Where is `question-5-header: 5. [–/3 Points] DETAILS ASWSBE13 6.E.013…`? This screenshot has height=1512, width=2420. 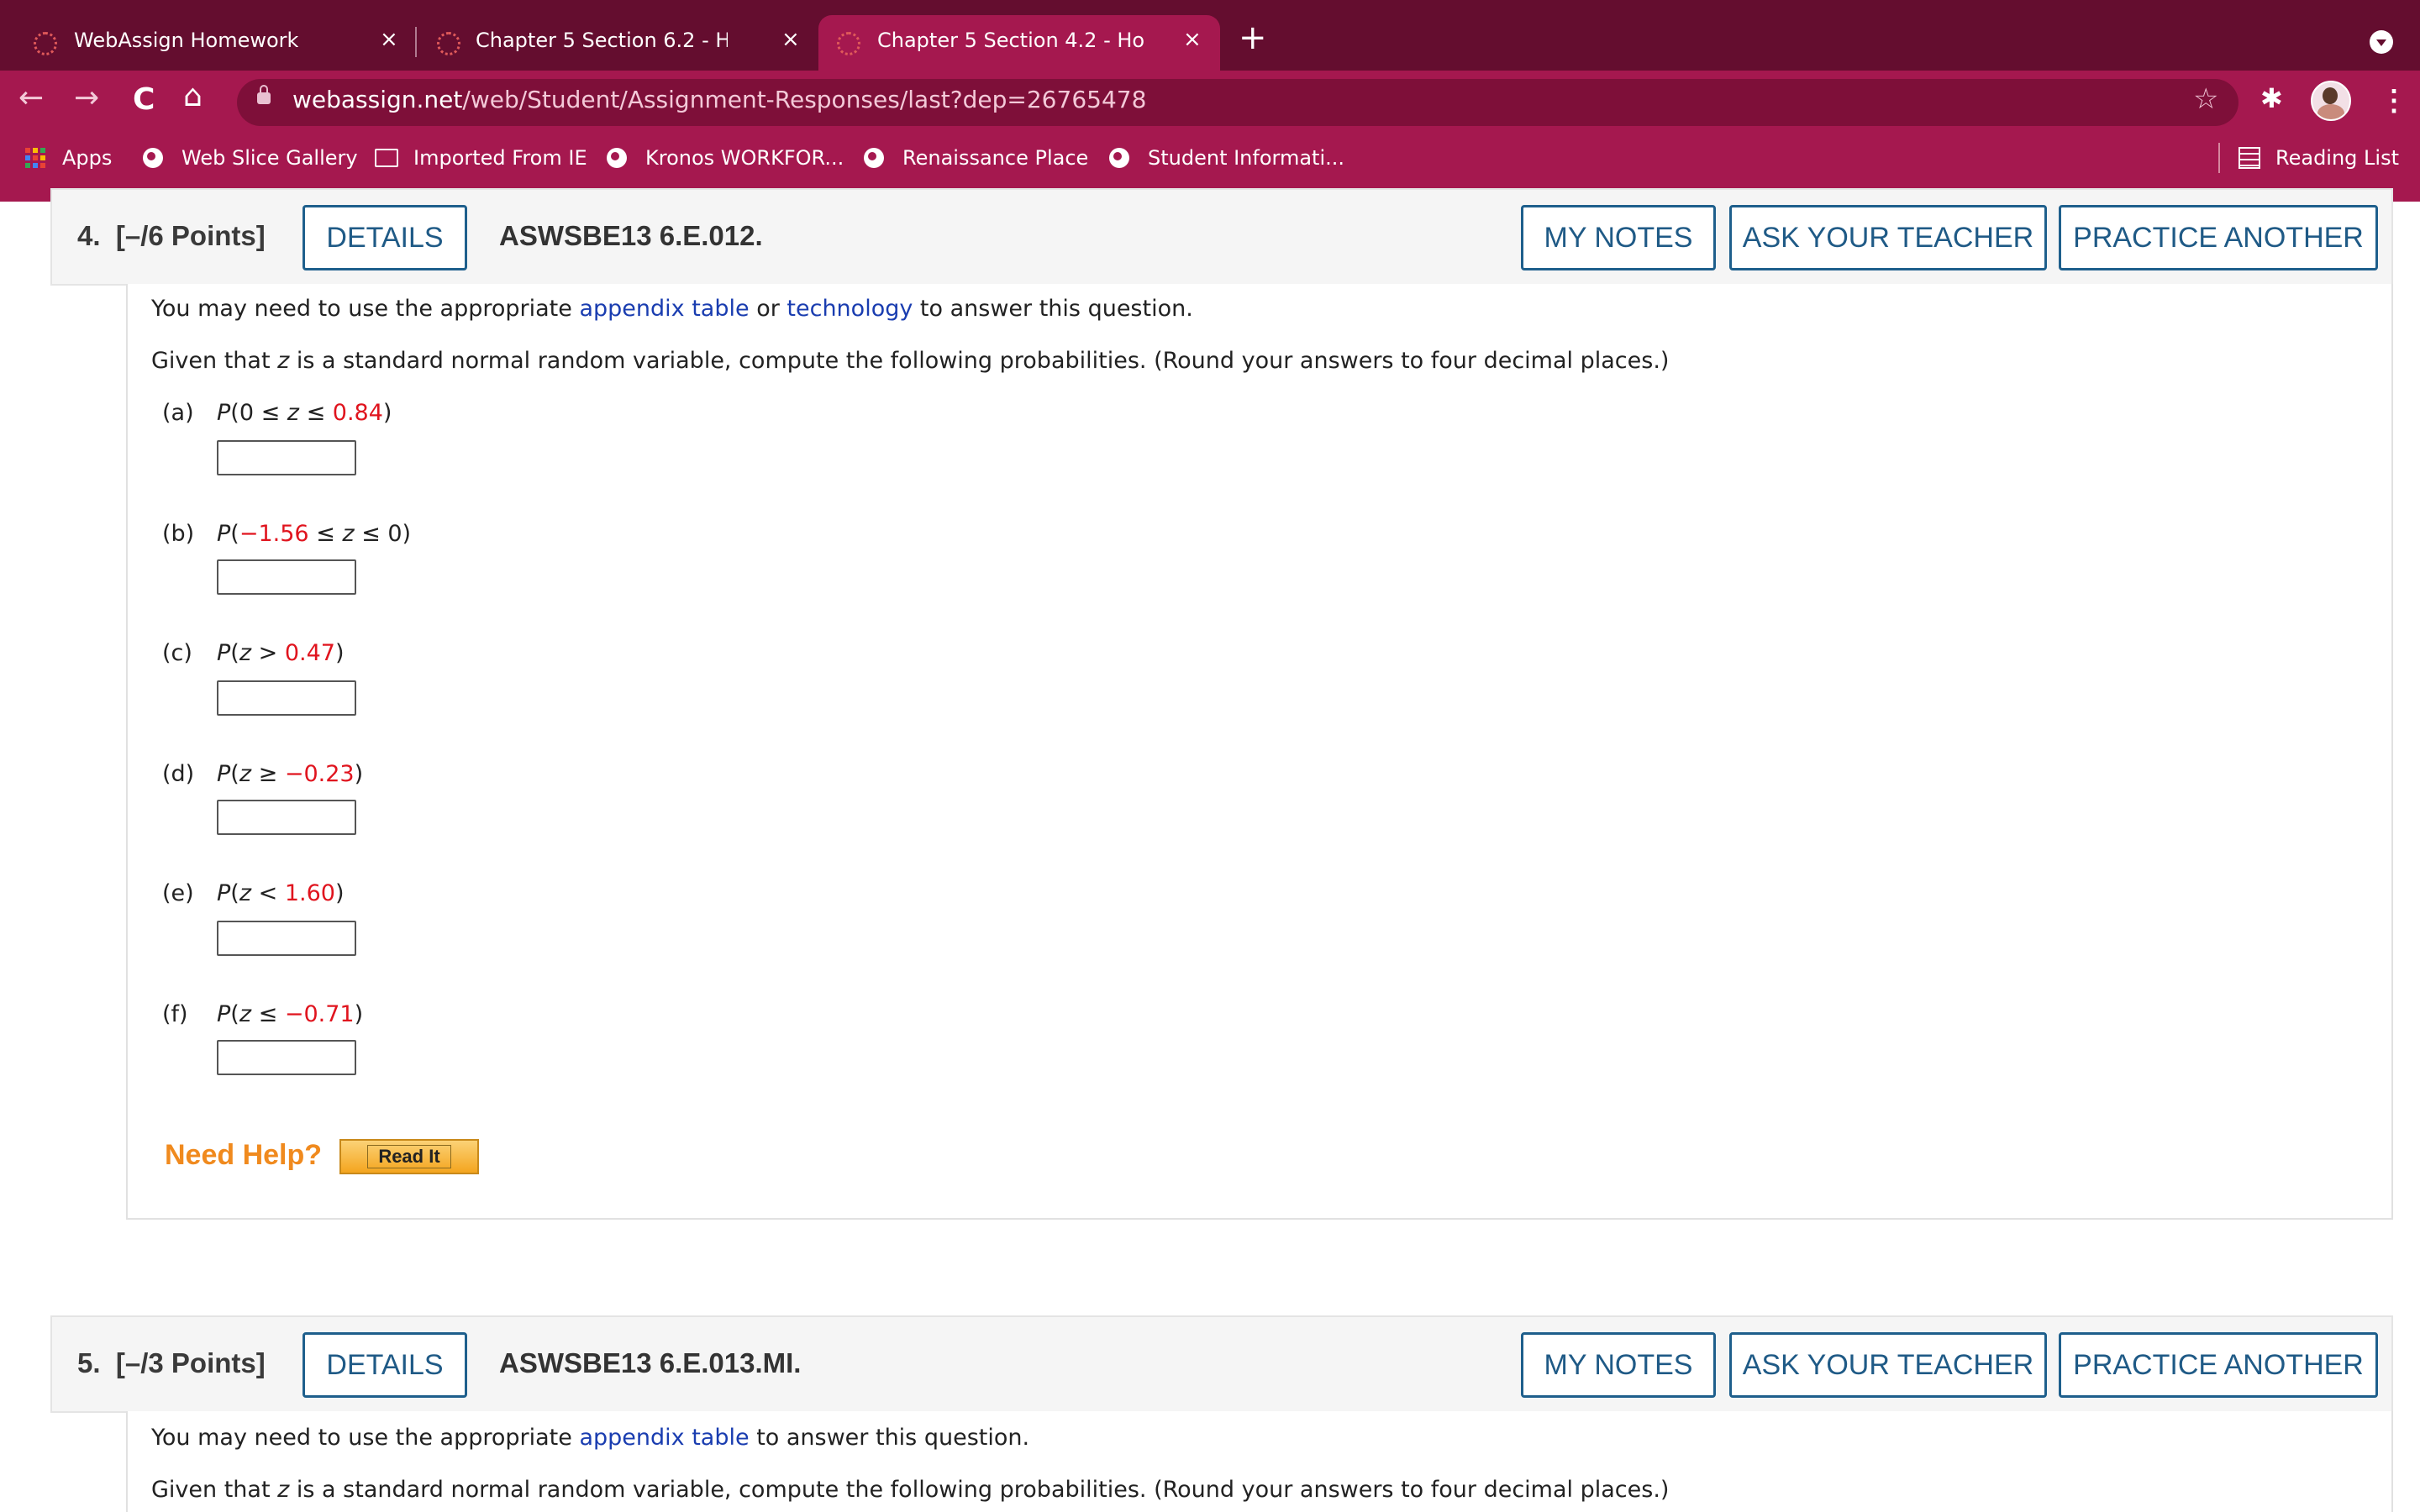
question-5-header: 5. [–/3 Points] DETAILS ASWSBE13 6.E.013… is located at coordinates (1222, 1364).